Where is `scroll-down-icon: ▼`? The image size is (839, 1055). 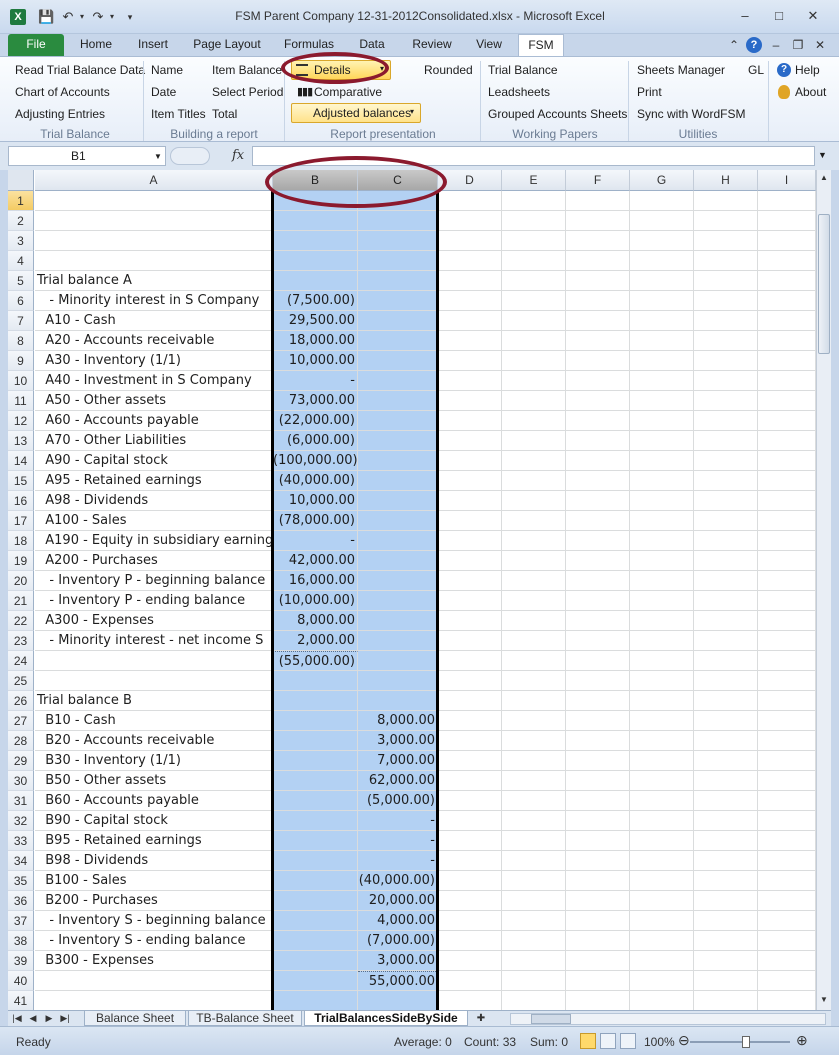 scroll-down-icon: ▼ is located at coordinates (824, 1000).